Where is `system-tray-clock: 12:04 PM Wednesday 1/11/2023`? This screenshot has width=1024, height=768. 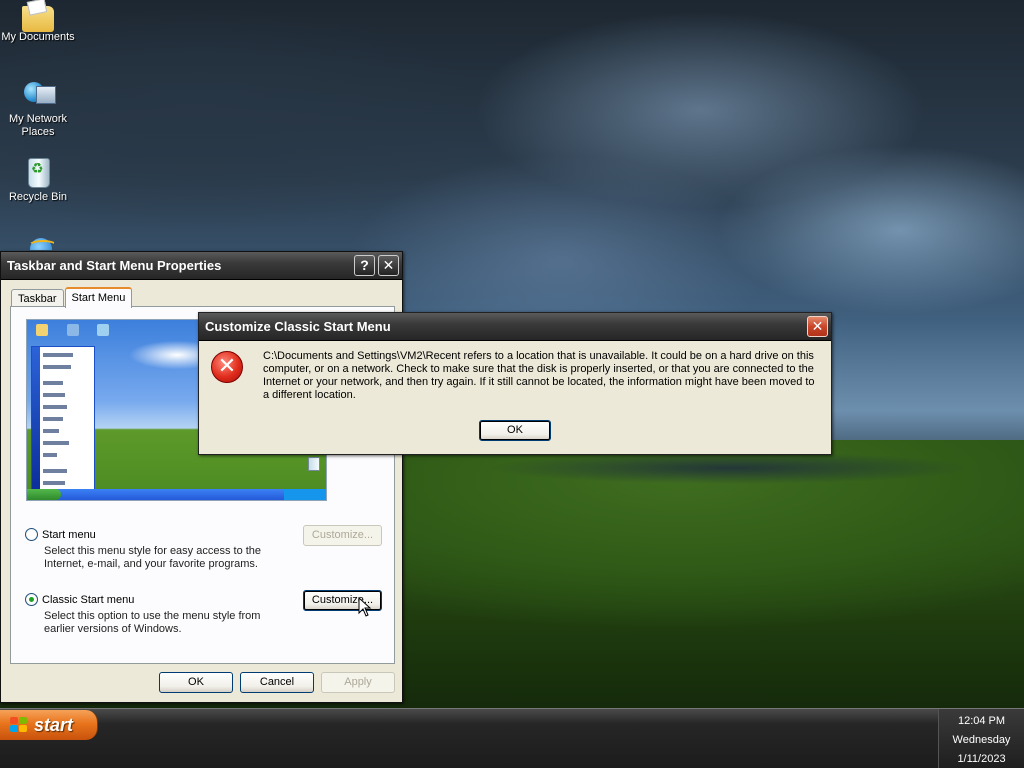
system-tray-clock: 12:04 PM Wednesday 1/11/2023 is located at coordinates (981, 738).